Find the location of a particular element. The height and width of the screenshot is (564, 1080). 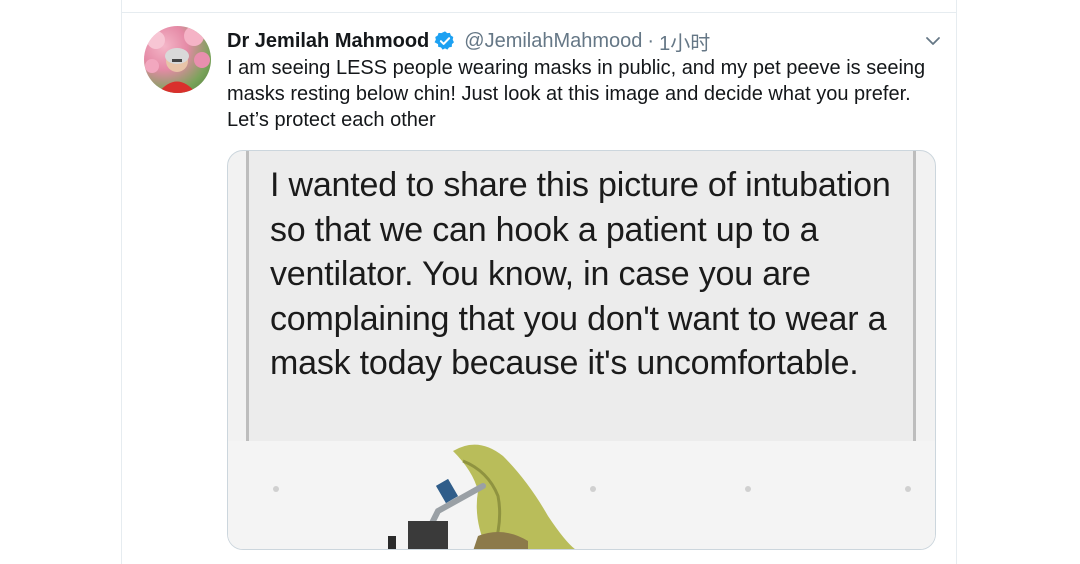

verified-badge-icon is located at coordinates (445, 41).